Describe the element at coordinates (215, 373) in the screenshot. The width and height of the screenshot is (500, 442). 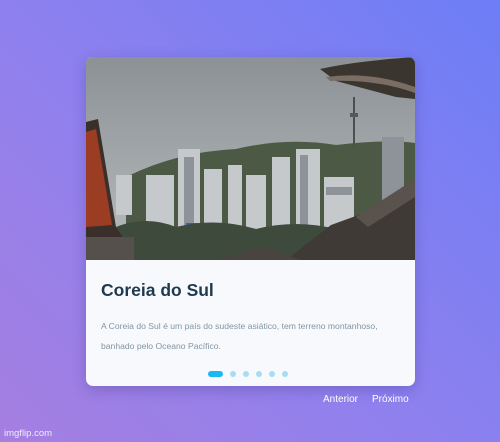
I see `pagination-dot-active` at that location.